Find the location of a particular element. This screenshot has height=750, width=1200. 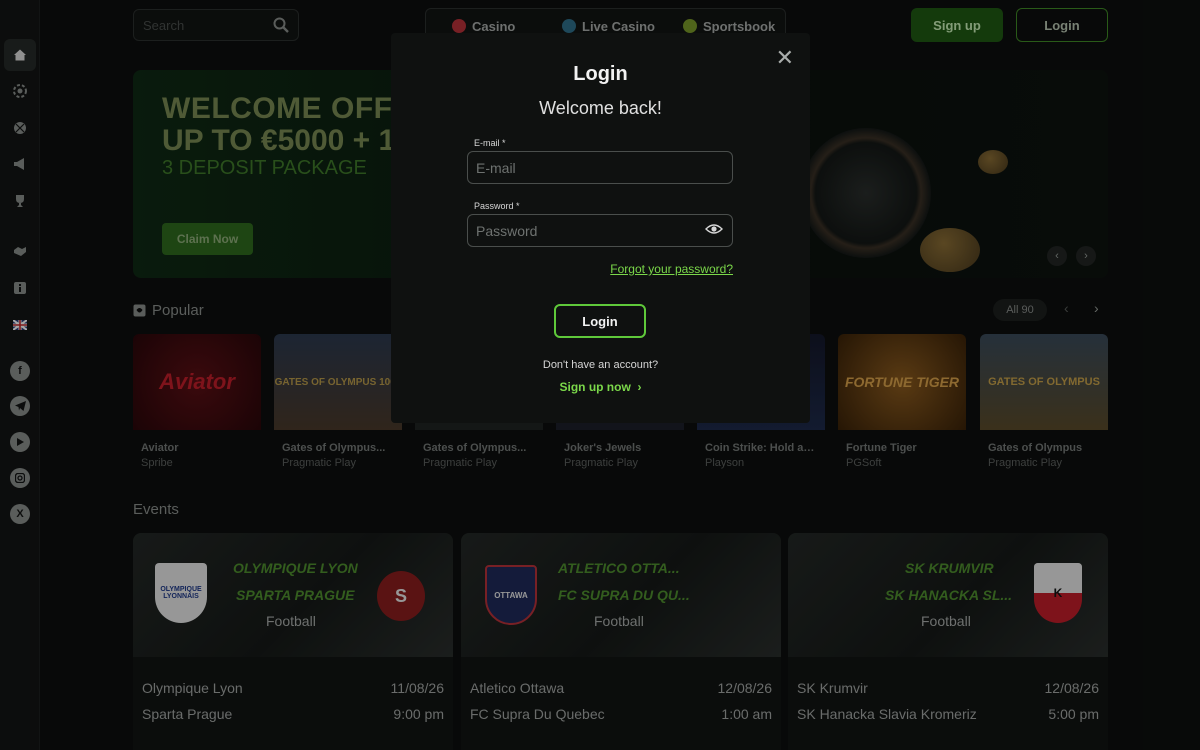

login-submit-button: Login is located at coordinates (600, 321).